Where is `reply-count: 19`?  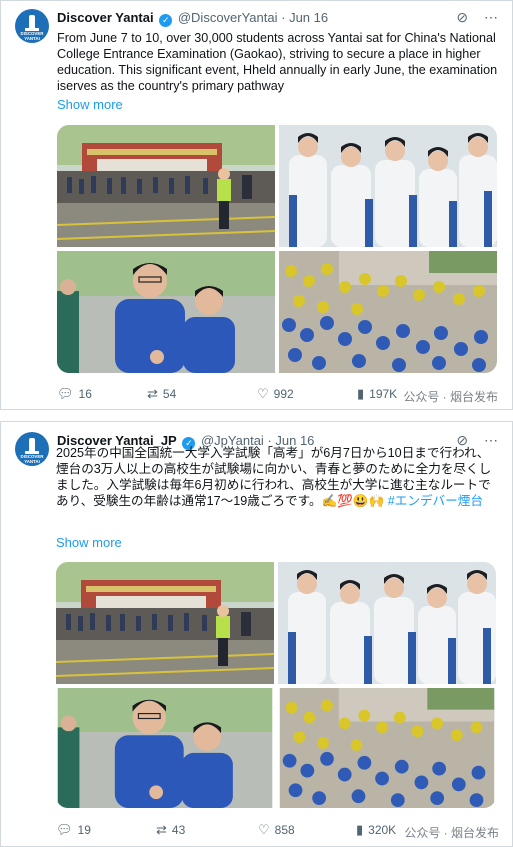
reply-count: 19 is located at coordinates (84, 830).